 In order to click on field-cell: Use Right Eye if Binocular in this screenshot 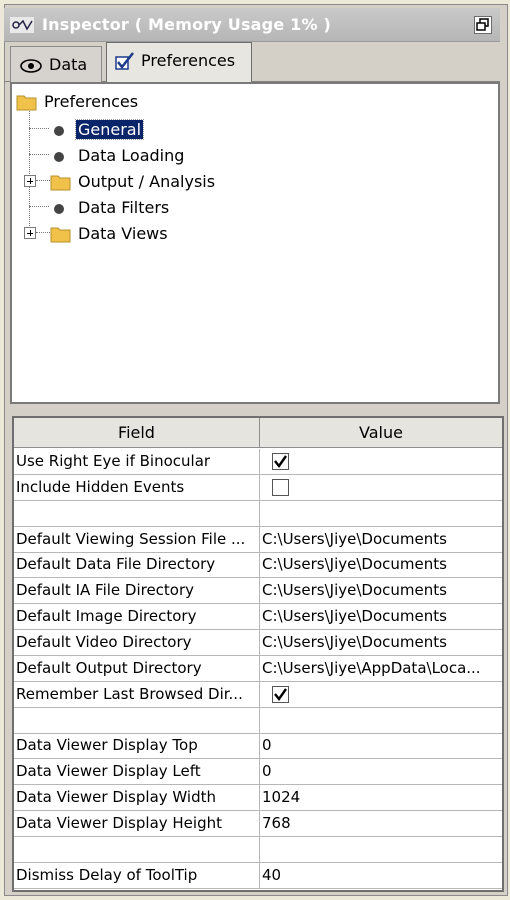, I will do `click(137, 462)`.